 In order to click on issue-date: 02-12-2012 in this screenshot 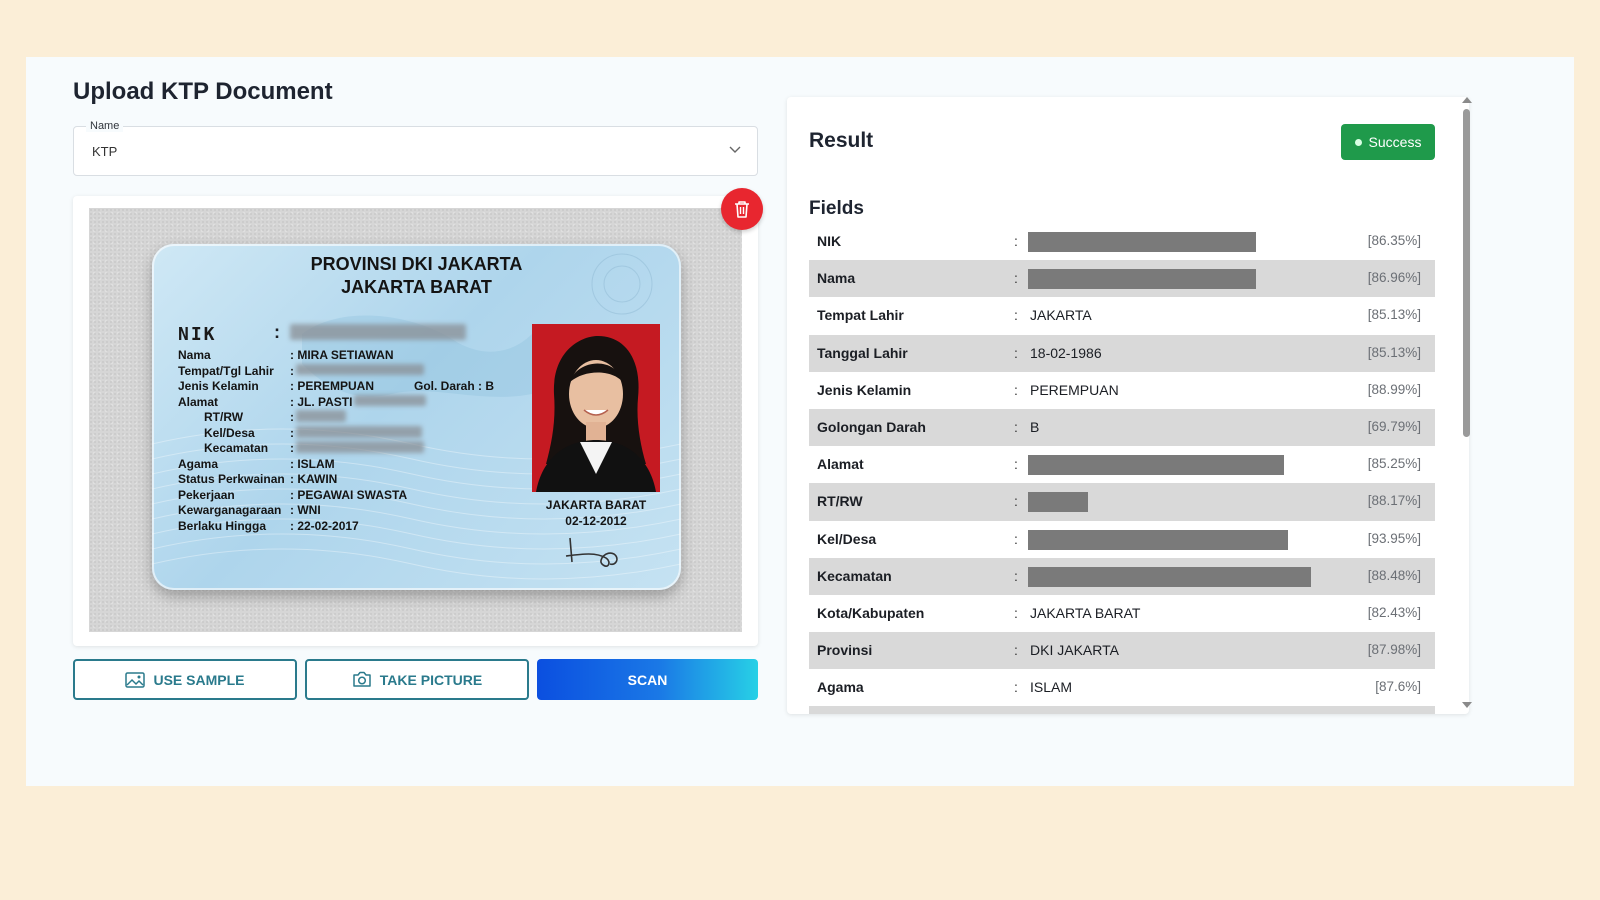, I will do `click(596, 521)`.